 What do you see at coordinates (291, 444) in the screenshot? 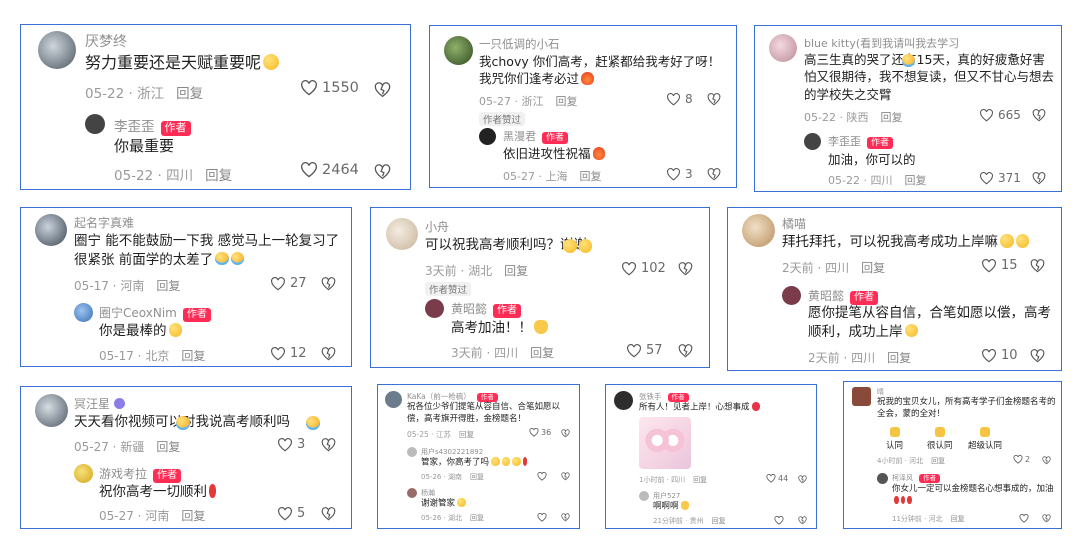
I see `like-button: 3` at bounding box center [291, 444].